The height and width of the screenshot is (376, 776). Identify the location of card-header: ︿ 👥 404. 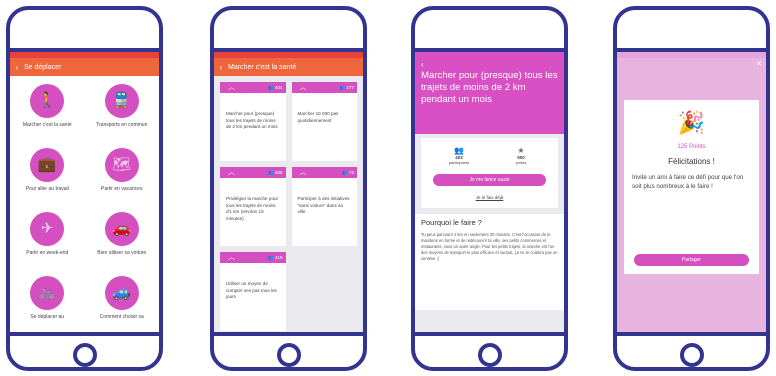
(253, 87).